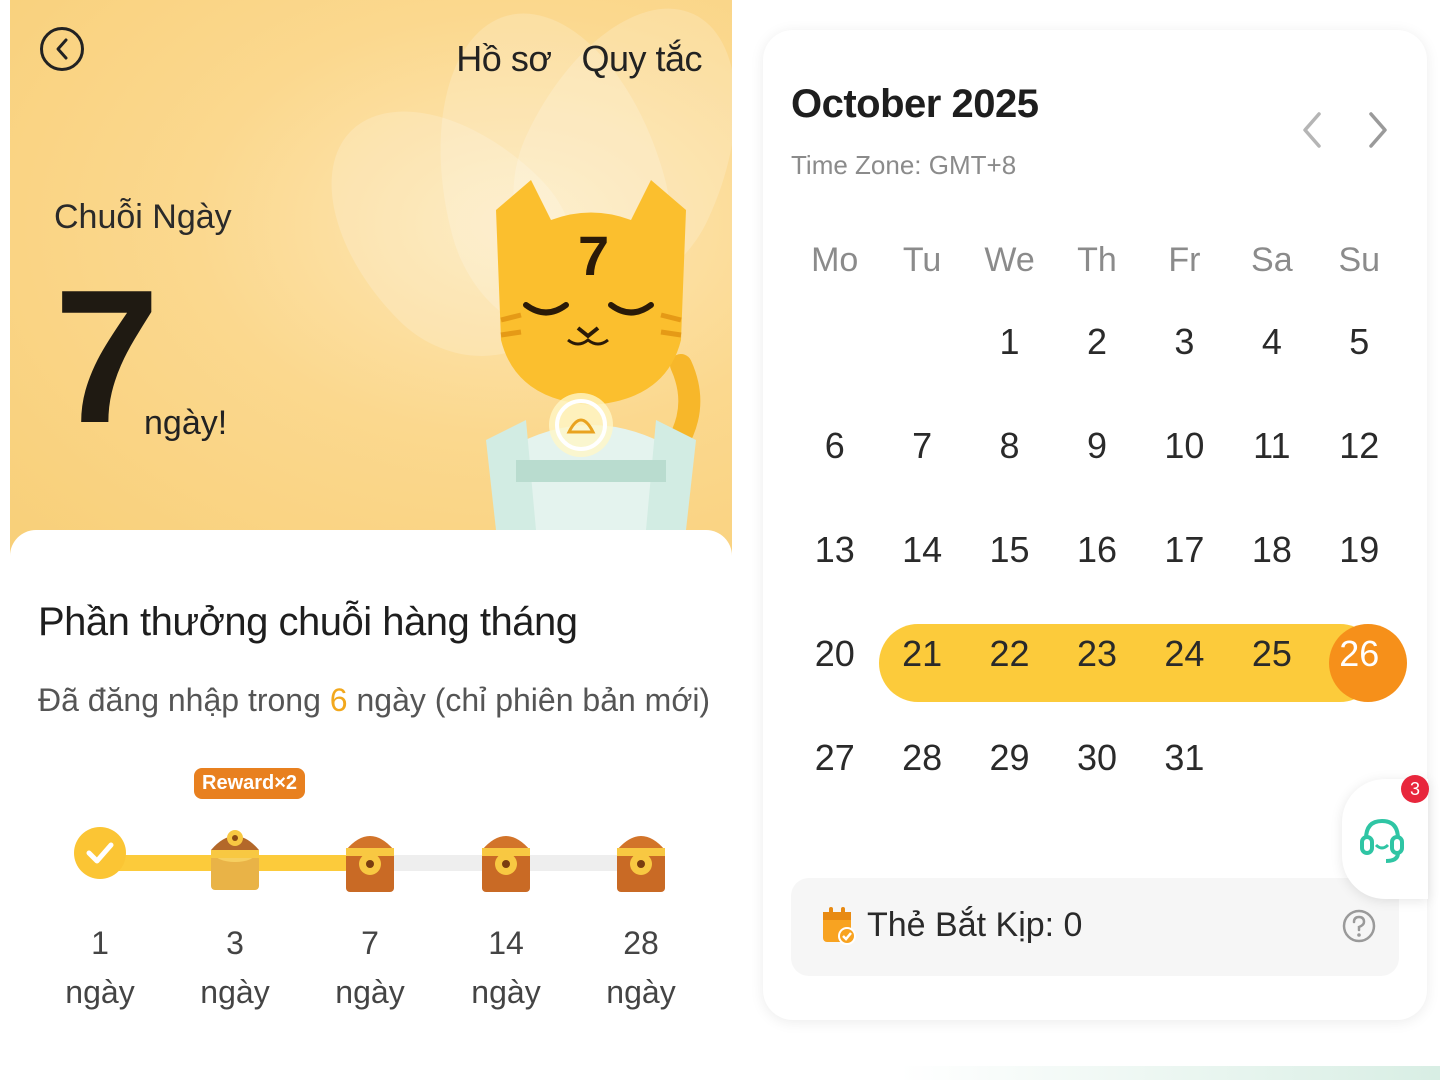 The image size is (1440, 1080). What do you see at coordinates (593, 360) in the screenshot?
I see `tiger-mascot-illustration: 7` at bounding box center [593, 360].